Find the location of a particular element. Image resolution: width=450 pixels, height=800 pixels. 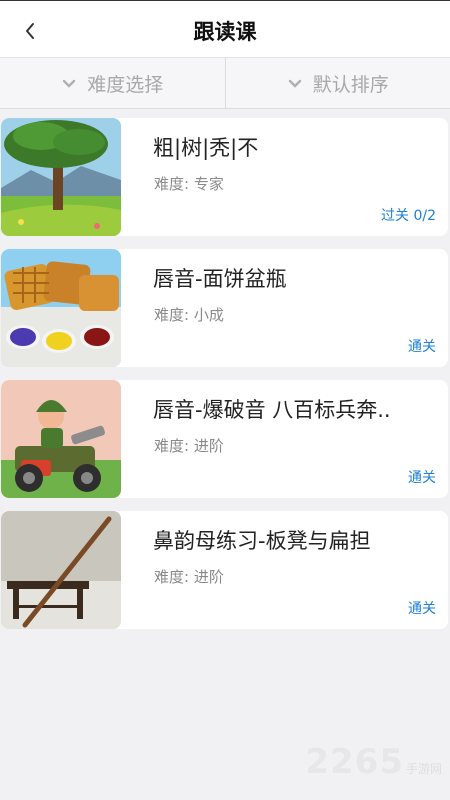

page-title: 跟读课 is located at coordinates (225, 32).